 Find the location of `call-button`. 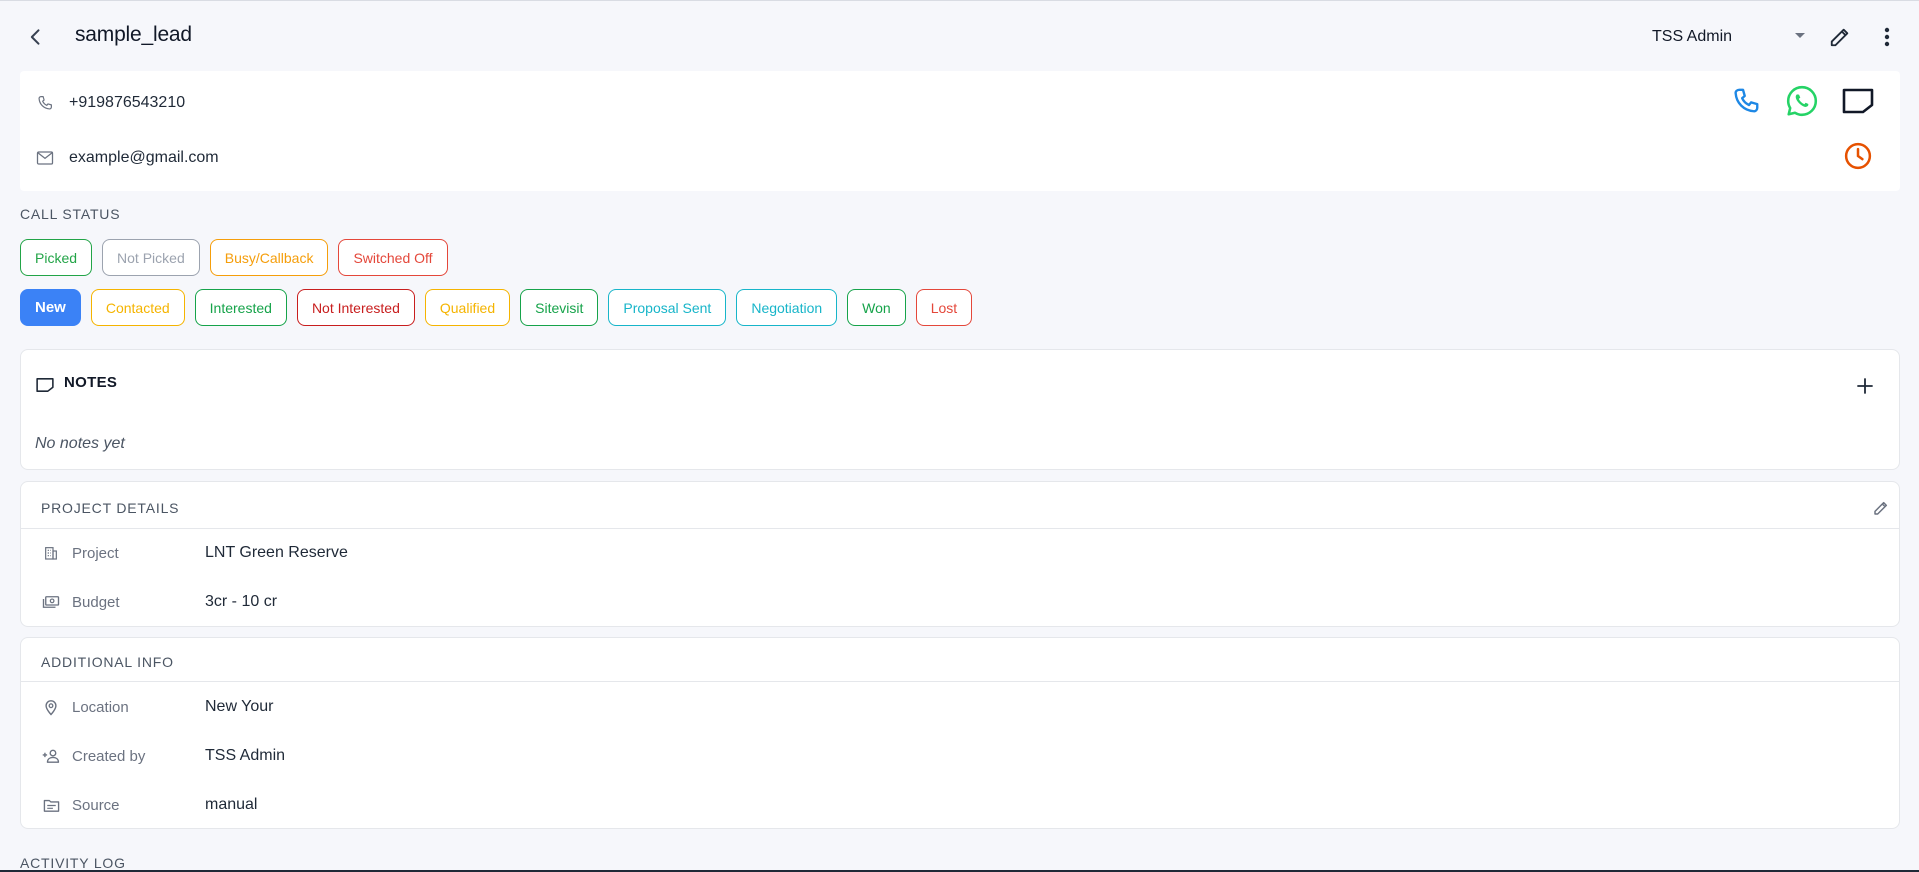

call-button is located at coordinates (1746, 101).